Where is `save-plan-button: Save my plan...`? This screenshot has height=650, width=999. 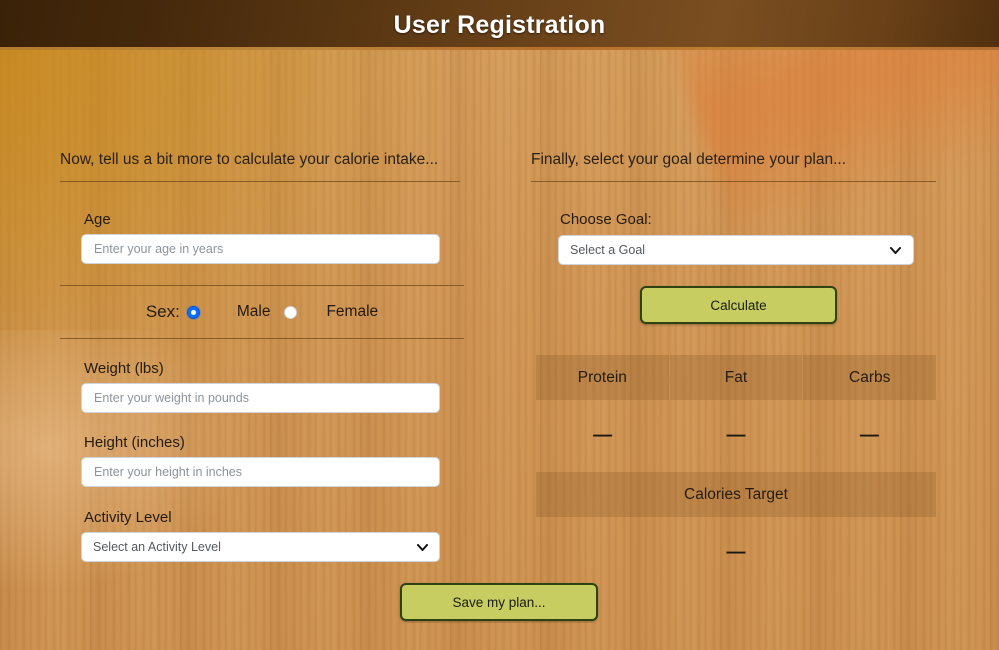 save-plan-button: Save my plan... is located at coordinates (499, 602).